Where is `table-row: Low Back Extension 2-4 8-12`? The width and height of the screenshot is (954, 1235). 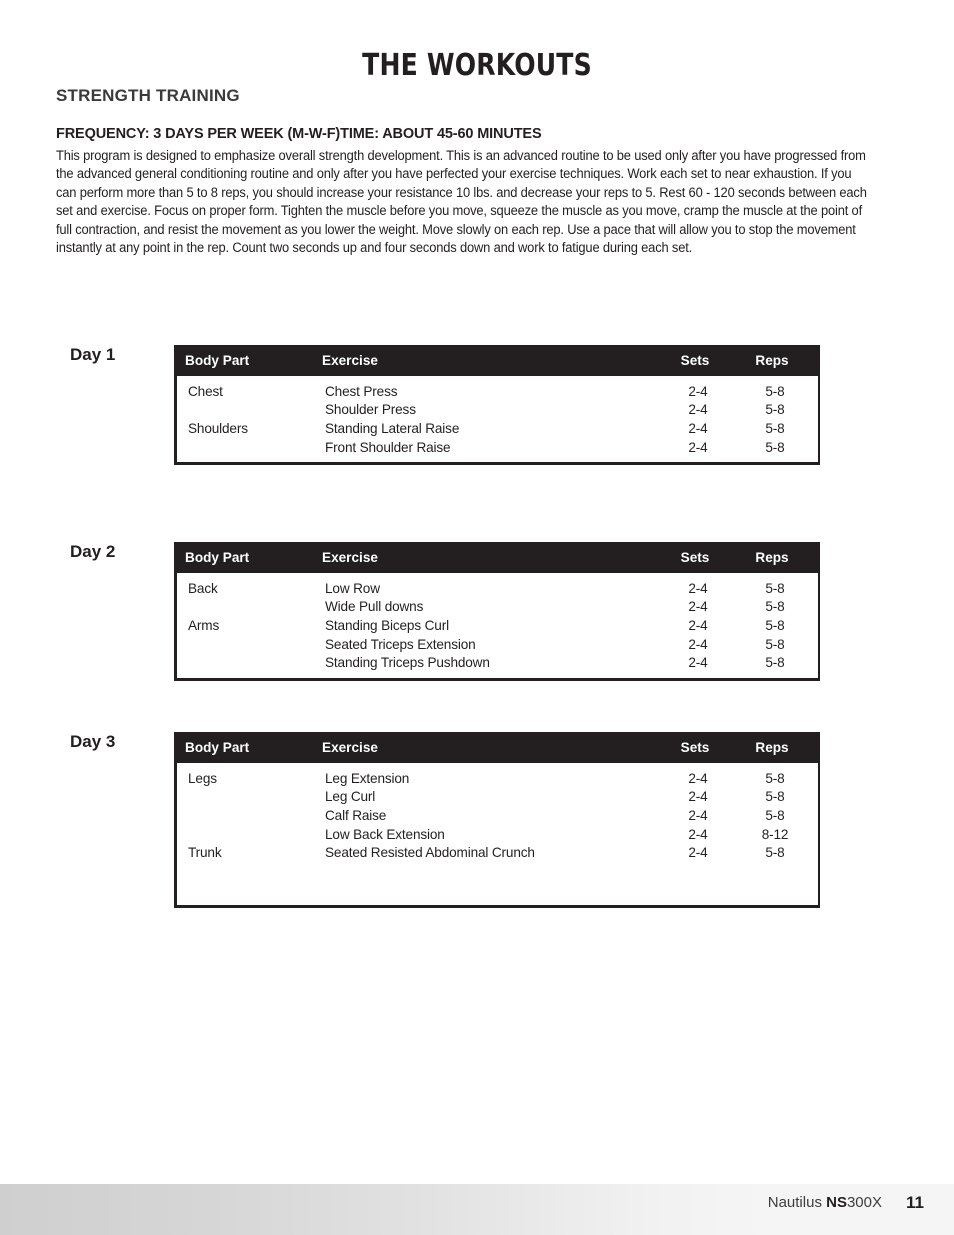 table-row: Low Back Extension 2-4 8-12 is located at coordinates (497, 834).